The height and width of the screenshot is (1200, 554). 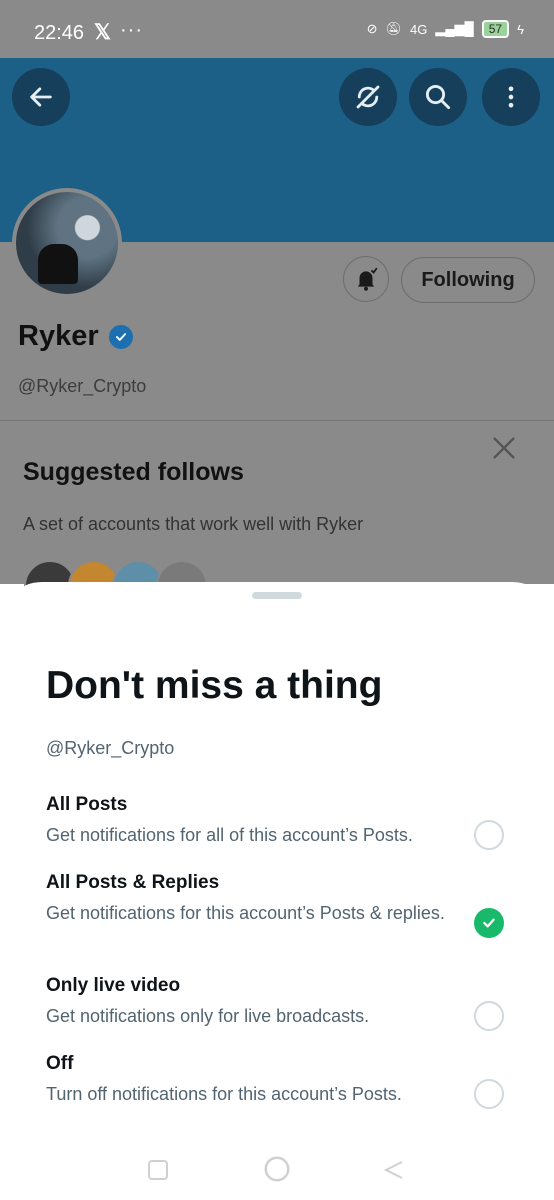 What do you see at coordinates (67, 243) in the screenshot?
I see `avatar` at bounding box center [67, 243].